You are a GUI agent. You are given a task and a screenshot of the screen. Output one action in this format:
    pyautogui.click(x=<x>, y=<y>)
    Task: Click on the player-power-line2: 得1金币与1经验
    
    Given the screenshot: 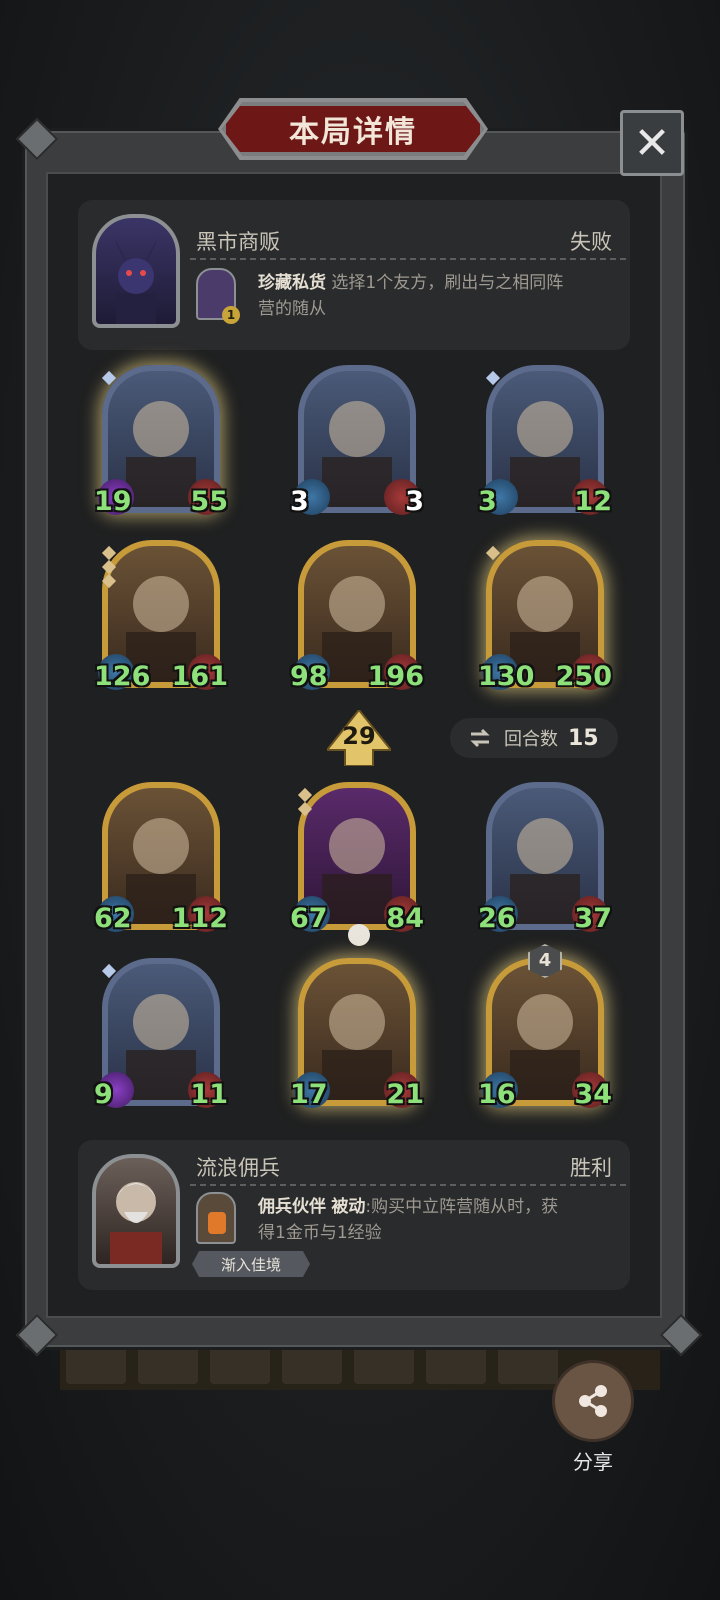 What is the action you would take?
    pyautogui.click(x=320, y=1233)
    